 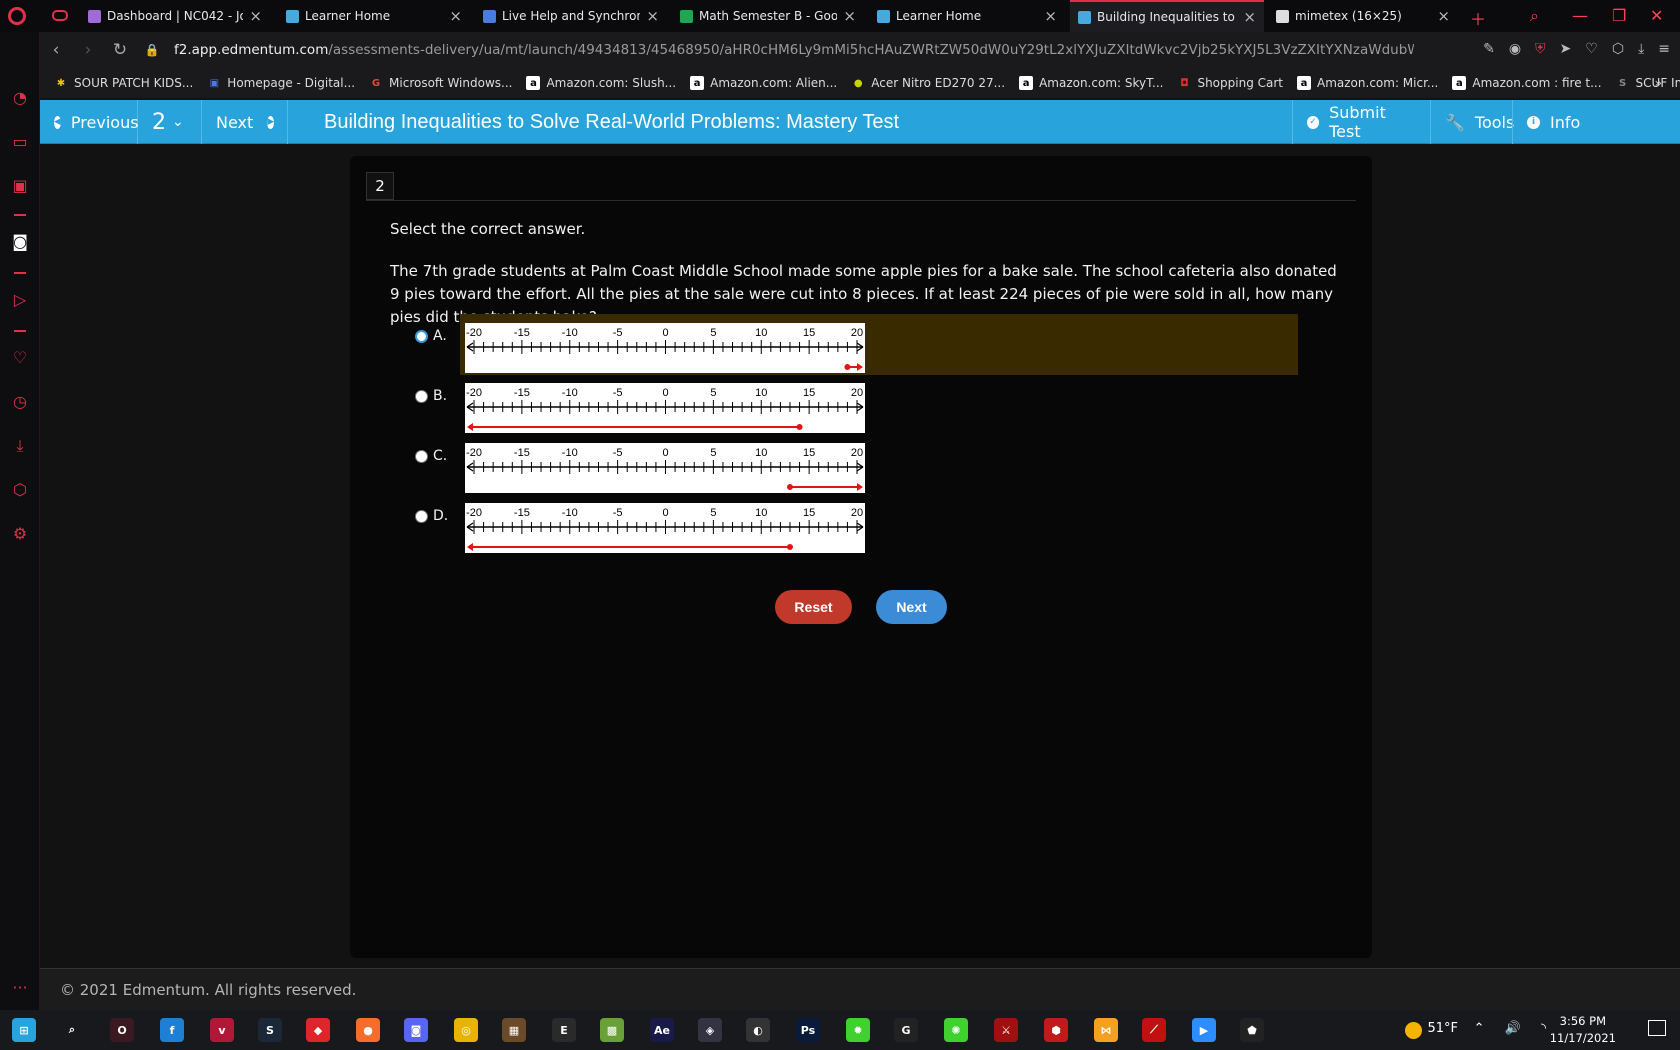 I want to click on browser-tab: mimetex (16×25) ×, so click(x=1363, y=16).